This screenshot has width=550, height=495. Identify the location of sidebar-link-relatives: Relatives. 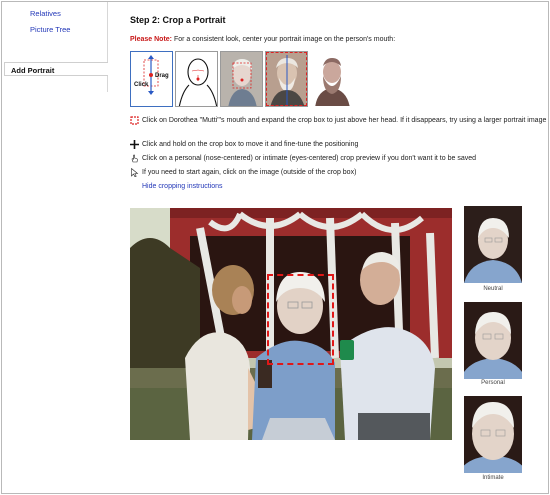
(45, 13).